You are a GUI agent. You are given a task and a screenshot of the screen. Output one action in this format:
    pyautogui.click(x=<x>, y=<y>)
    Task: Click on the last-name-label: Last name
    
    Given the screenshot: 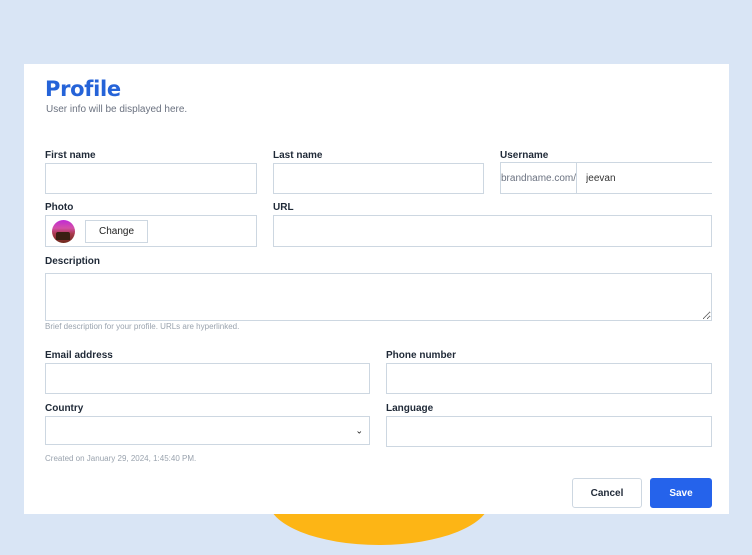 What is the action you would take?
    pyautogui.click(x=298, y=155)
    